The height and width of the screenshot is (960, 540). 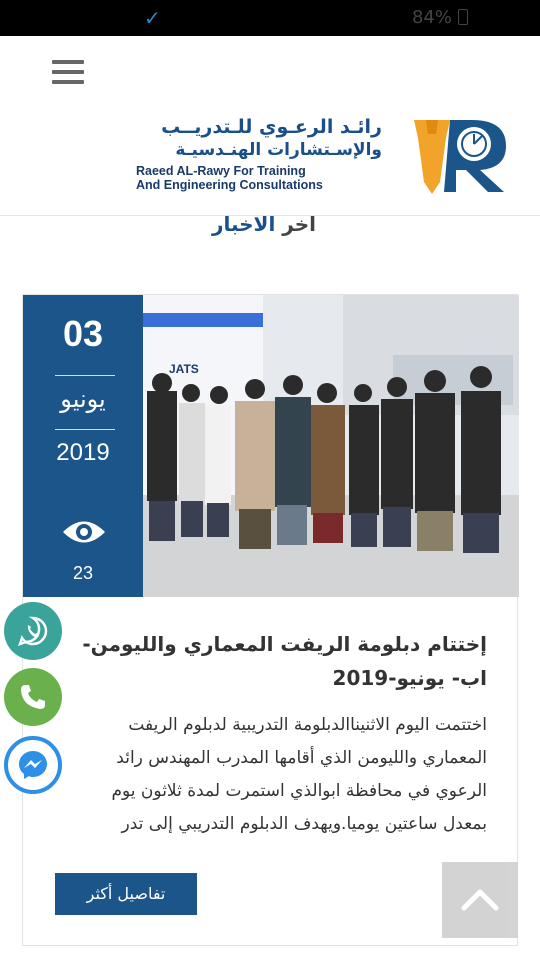 I want to click on date-day: 03, so click(x=83, y=333).